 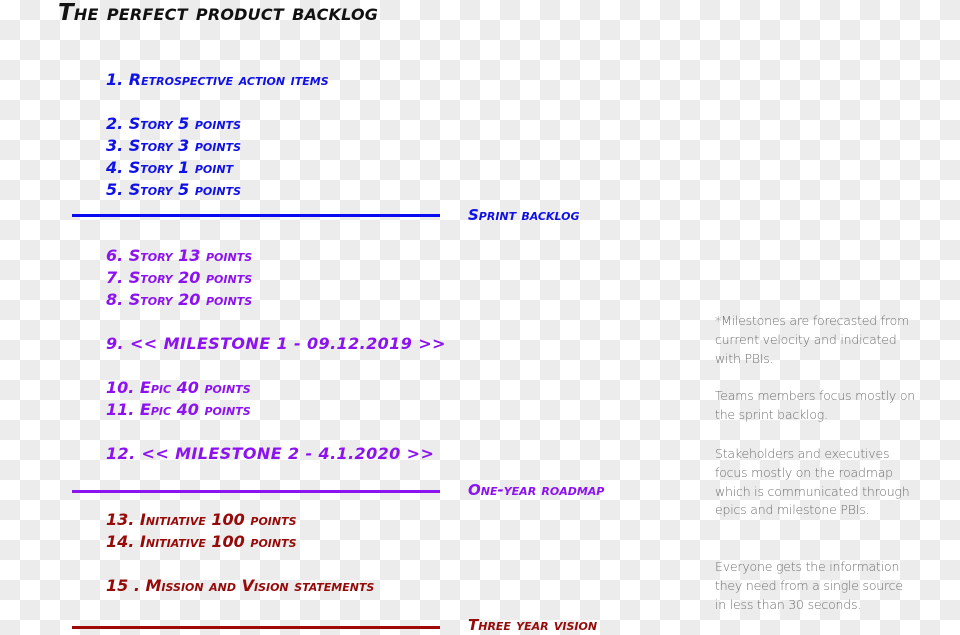 What do you see at coordinates (201, 541) in the screenshot?
I see `backlog-item-initiative: 14. Initiative 100 points` at bounding box center [201, 541].